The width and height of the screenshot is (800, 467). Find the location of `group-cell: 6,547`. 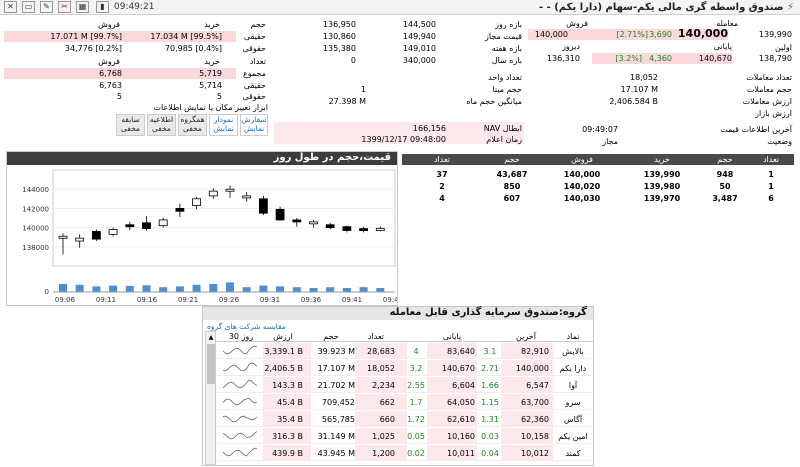

group-cell: 6,547 is located at coordinates (537, 385).